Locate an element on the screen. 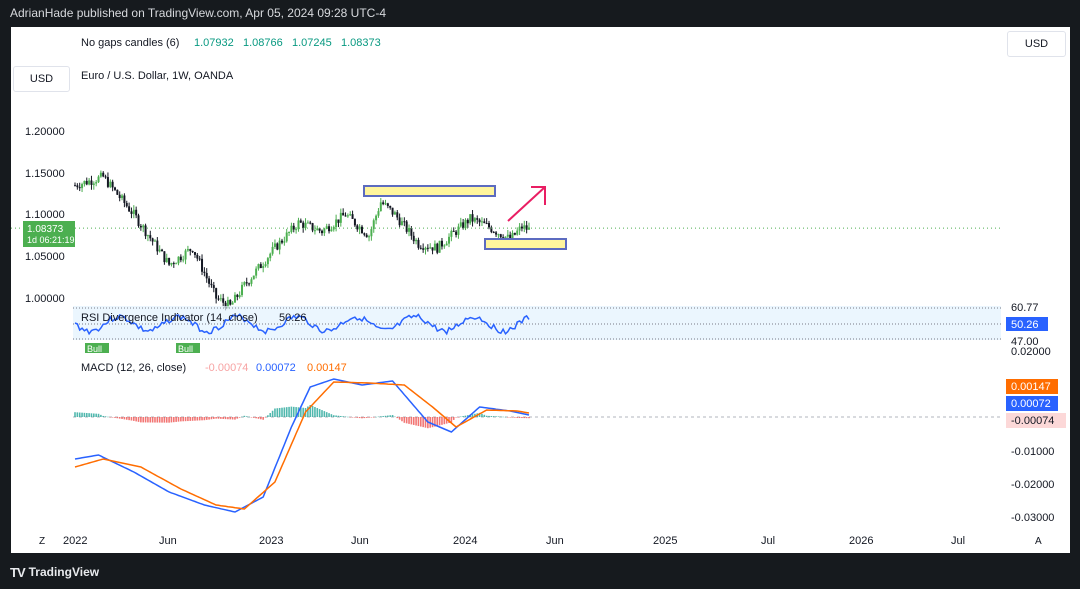  time-tick: 2022 is located at coordinates (75, 541).